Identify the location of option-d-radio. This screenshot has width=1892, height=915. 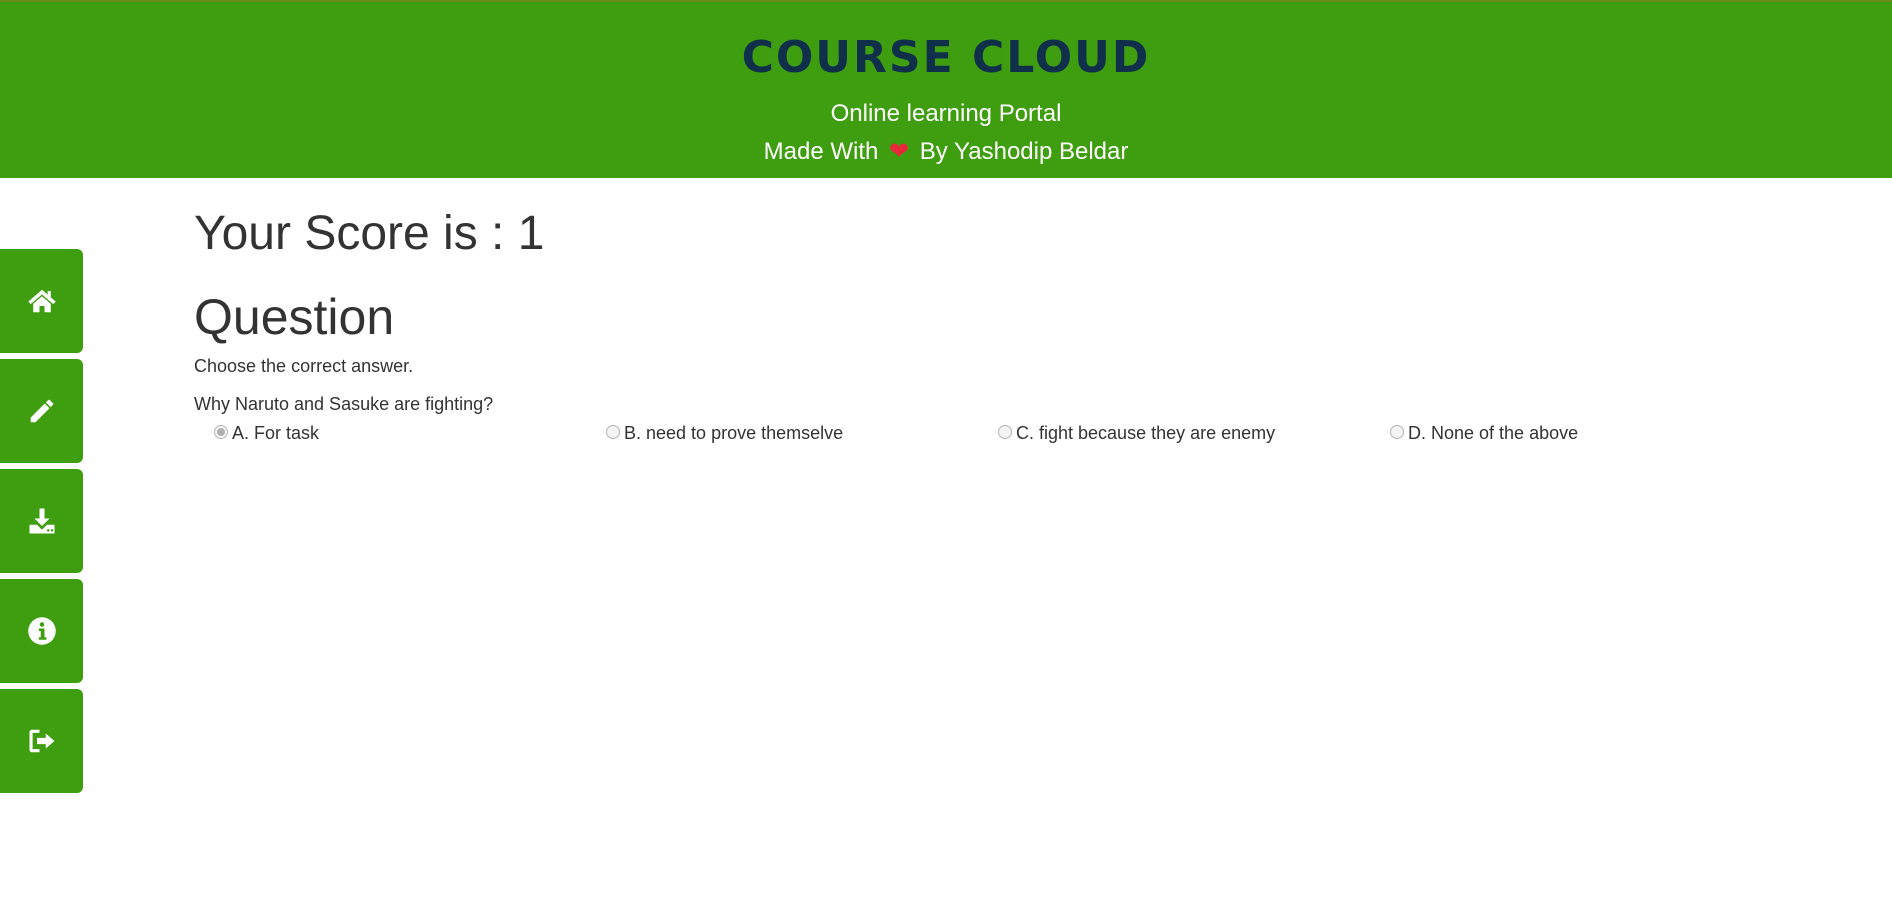
(1397, 431).